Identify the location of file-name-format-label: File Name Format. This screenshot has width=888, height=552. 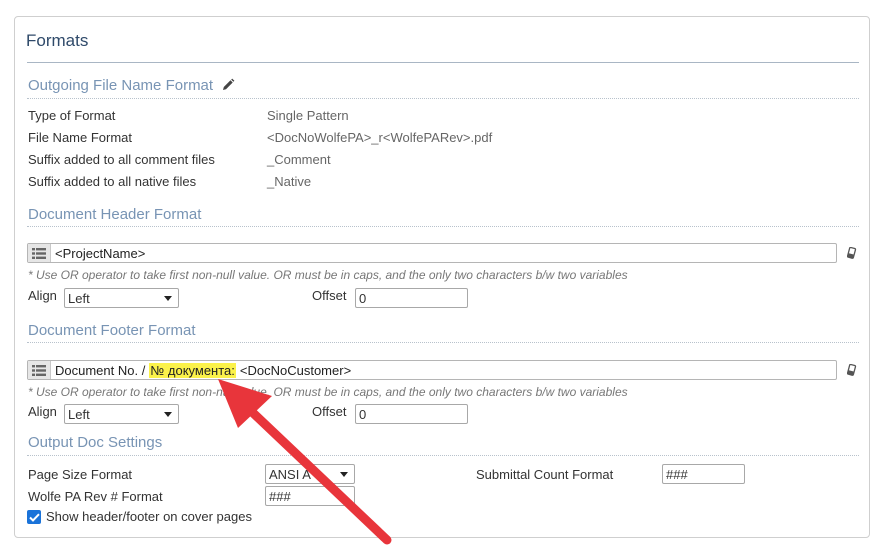
(80, 137).